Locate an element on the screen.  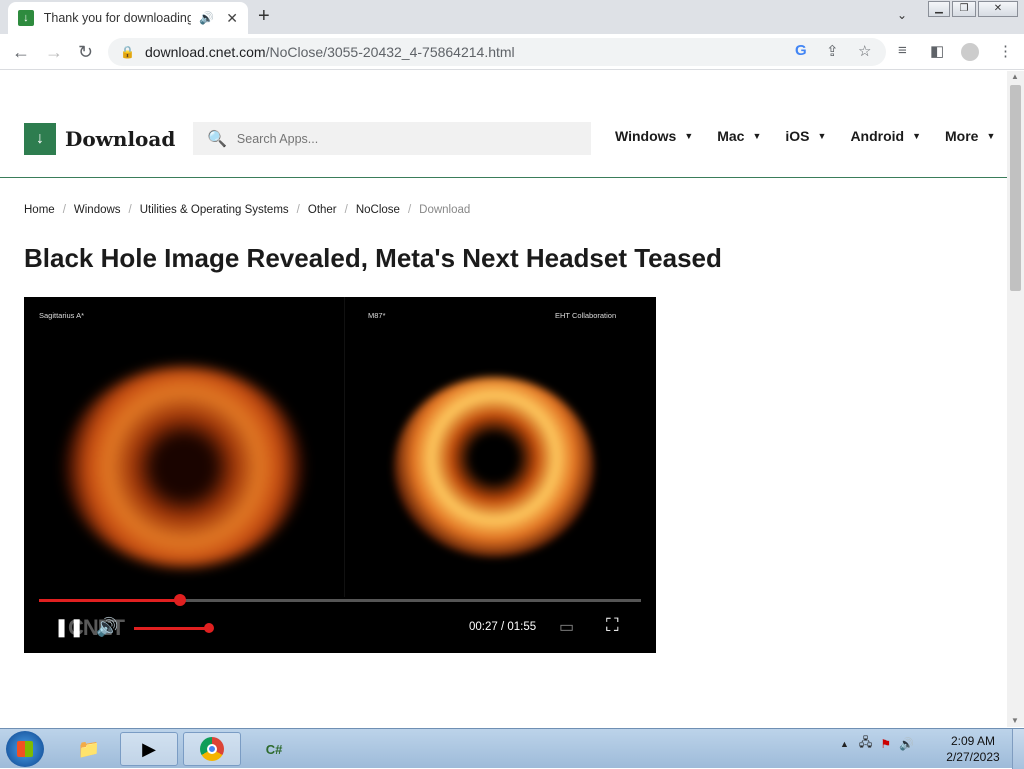
search-icon: 🔍 is located at coordinates (217, 139).